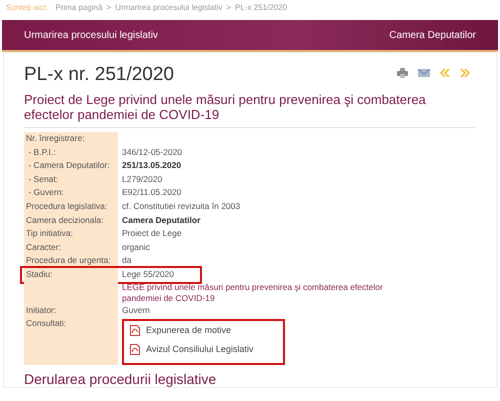 The height and width of the screenshot is (401, 500). Describe the element at coordinates (39, 273) in the screenshot. I see `field-label: Stadiu:` at that location.